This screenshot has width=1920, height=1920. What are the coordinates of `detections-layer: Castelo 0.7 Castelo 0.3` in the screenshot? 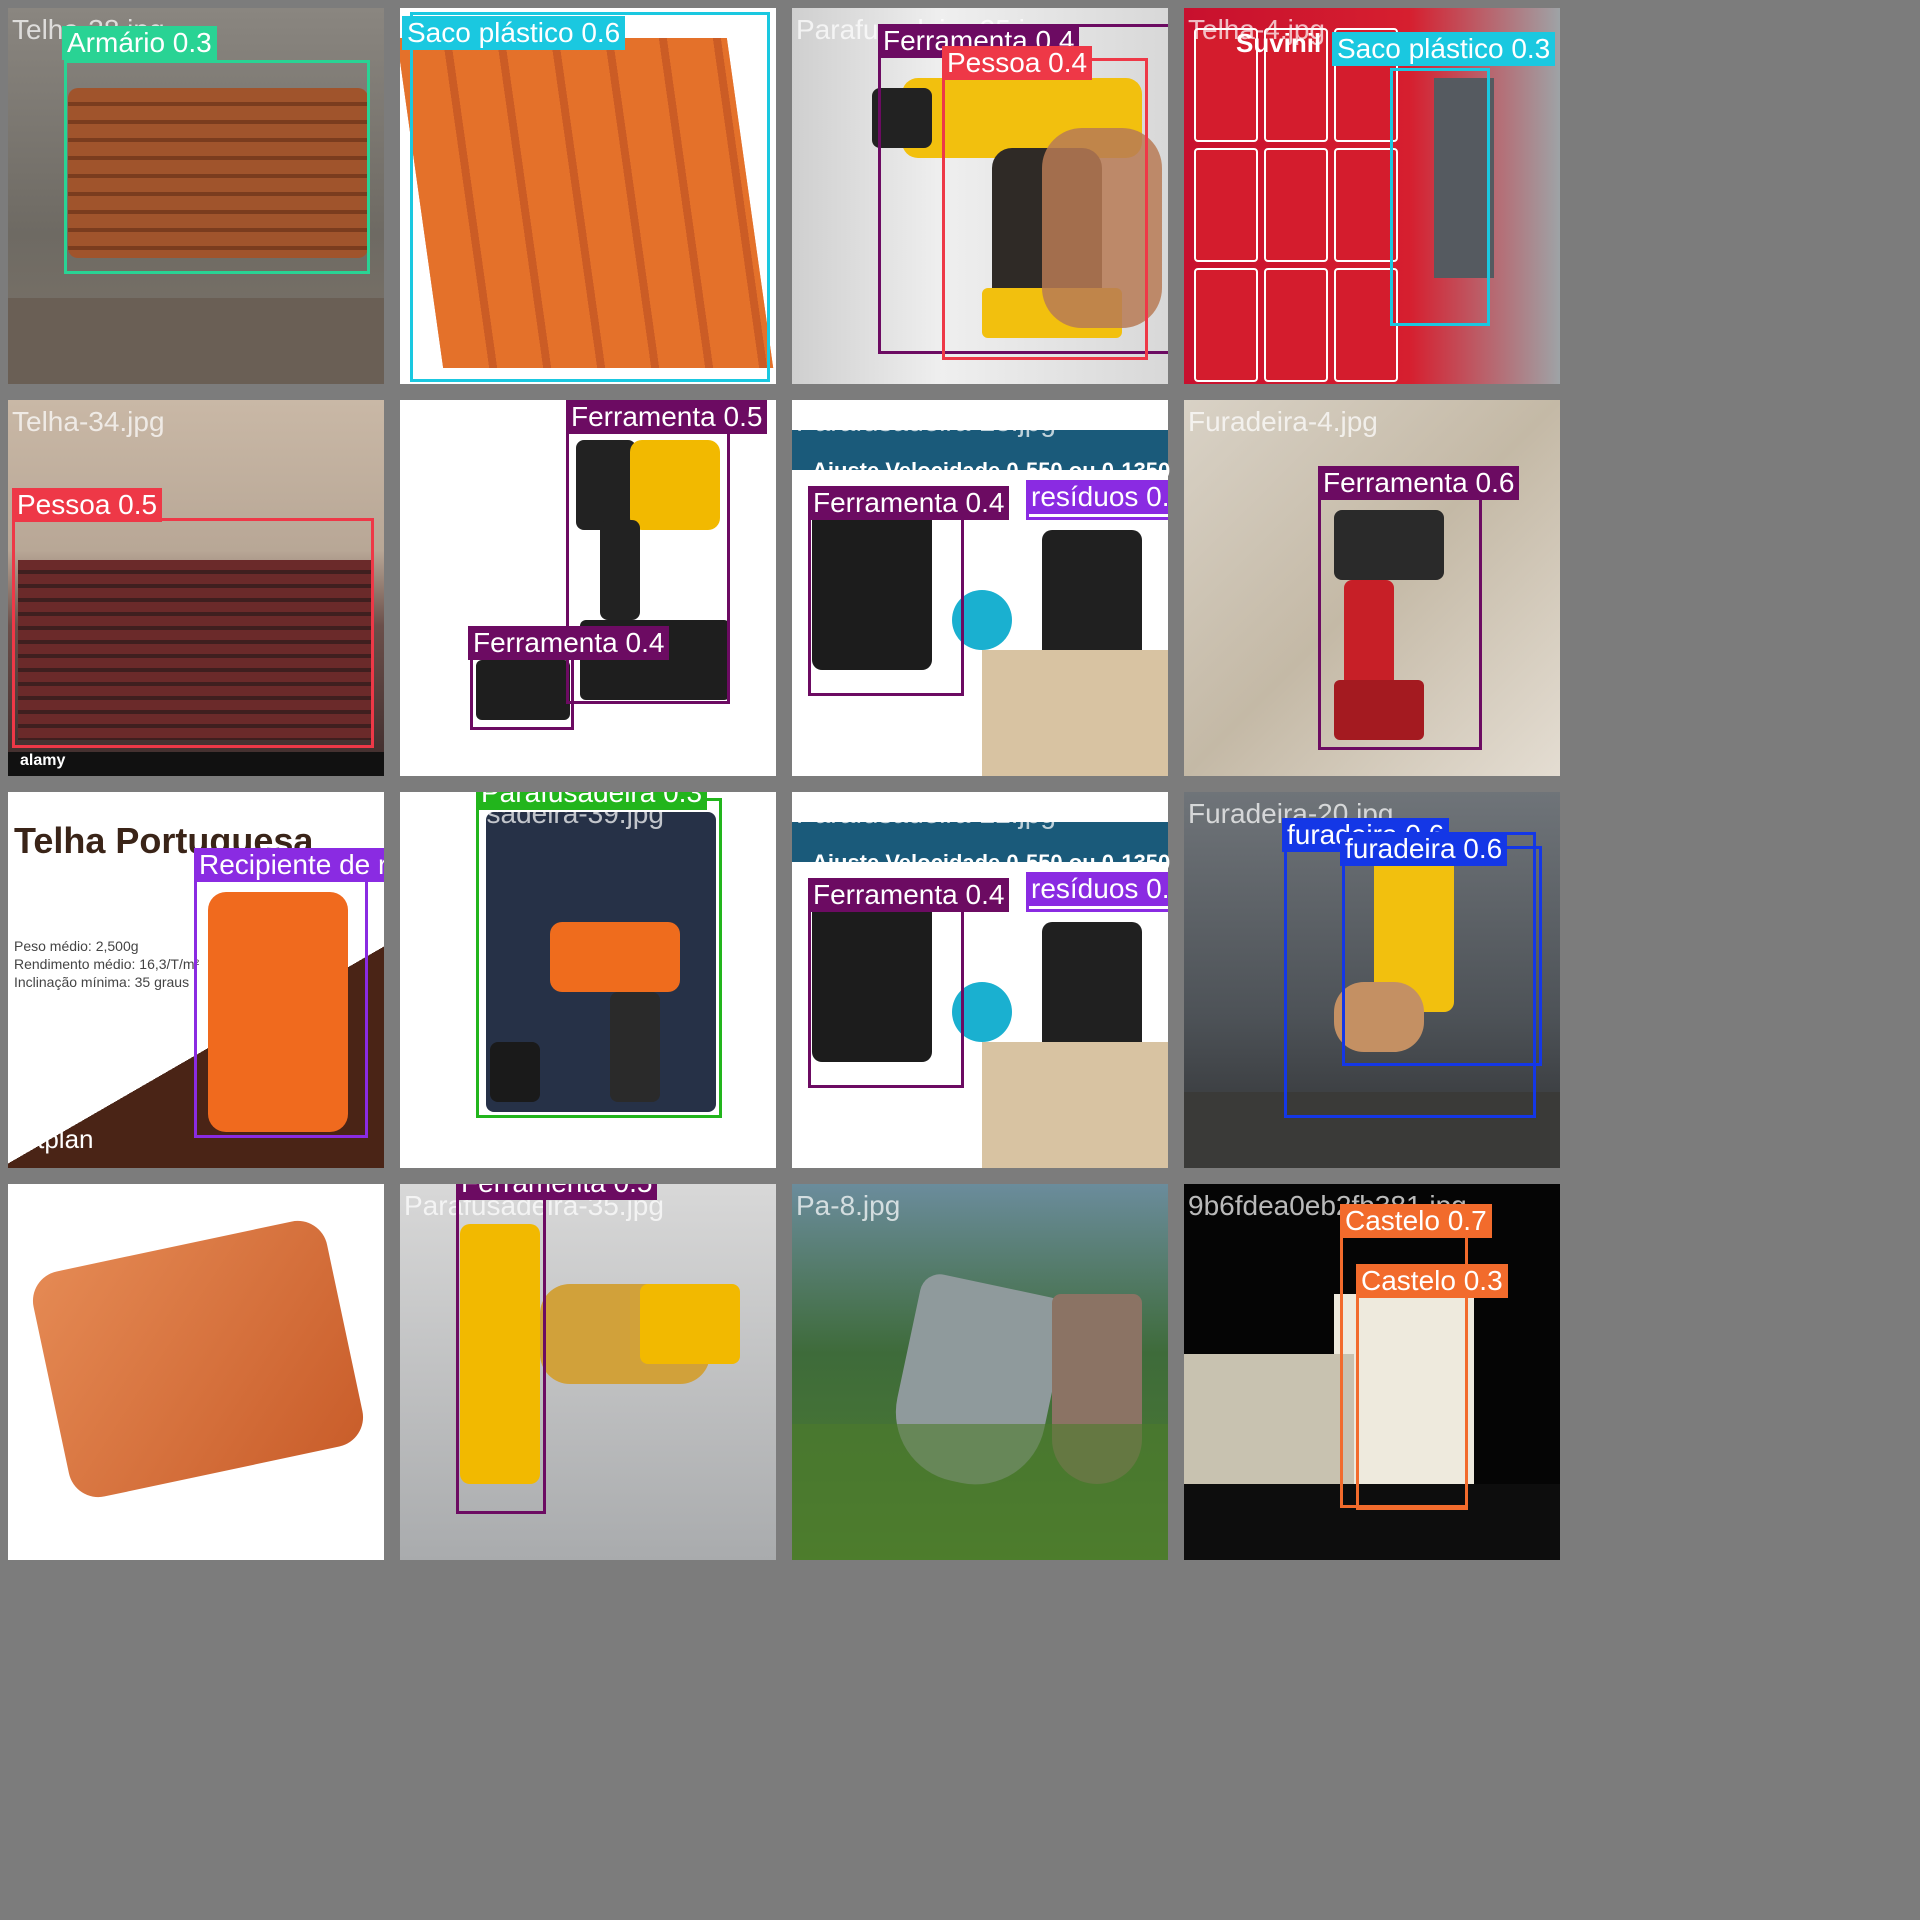 It's located at (1372, 1372).